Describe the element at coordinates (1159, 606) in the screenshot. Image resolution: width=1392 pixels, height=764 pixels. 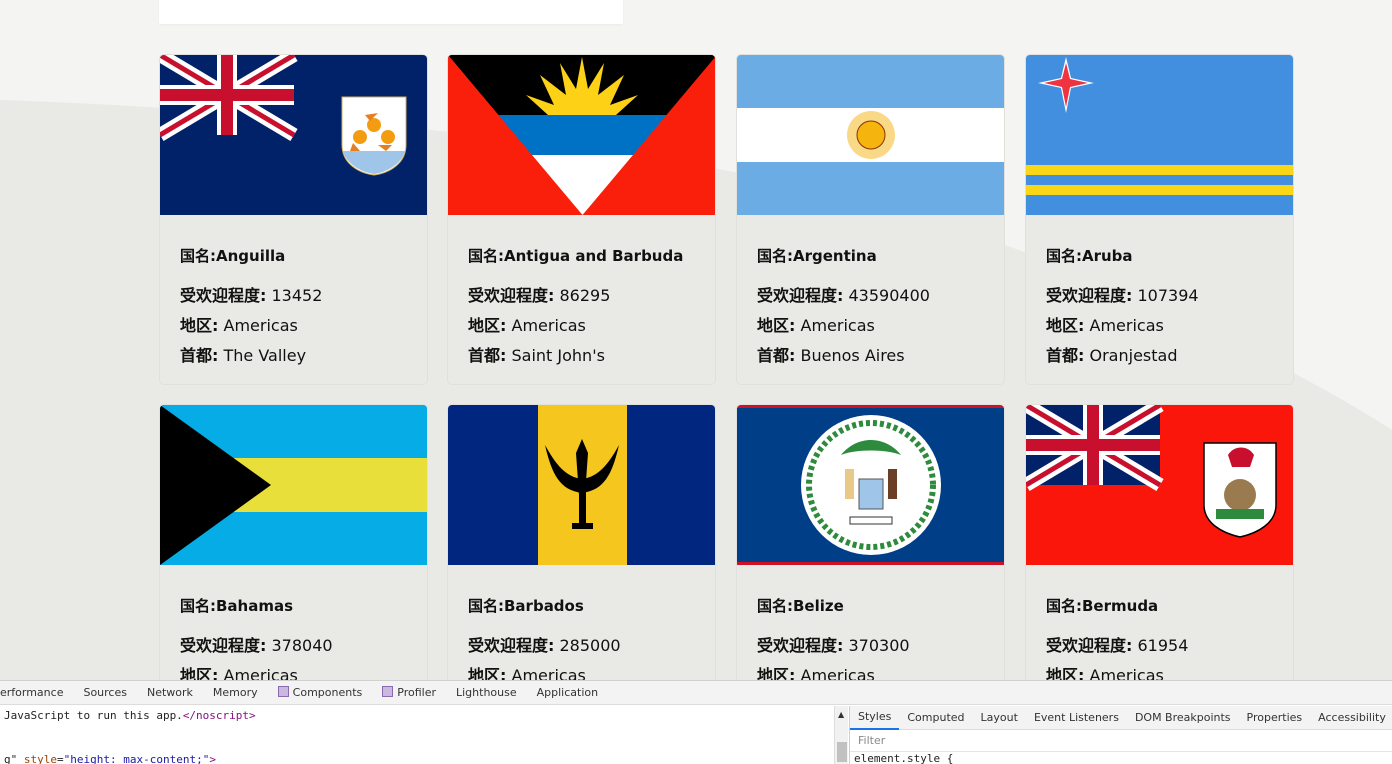
I see `country-name: 国名:Bermuda` at that location.